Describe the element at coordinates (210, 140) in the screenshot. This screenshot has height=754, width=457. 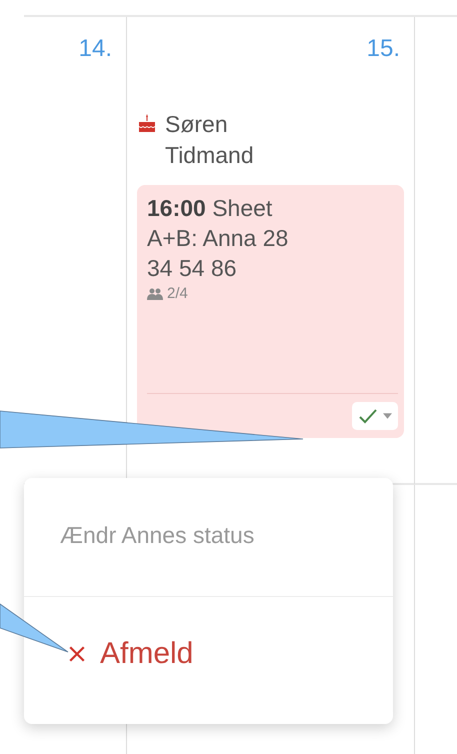
I see `birthday-name: Søren Tidmand` at that location.